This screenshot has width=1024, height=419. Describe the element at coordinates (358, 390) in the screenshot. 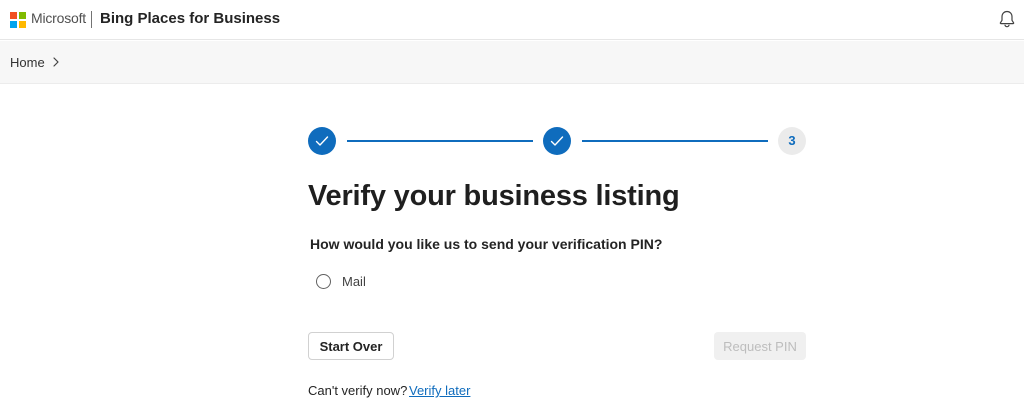

I see `cant-verify-text: Can't verify now?` at that location.